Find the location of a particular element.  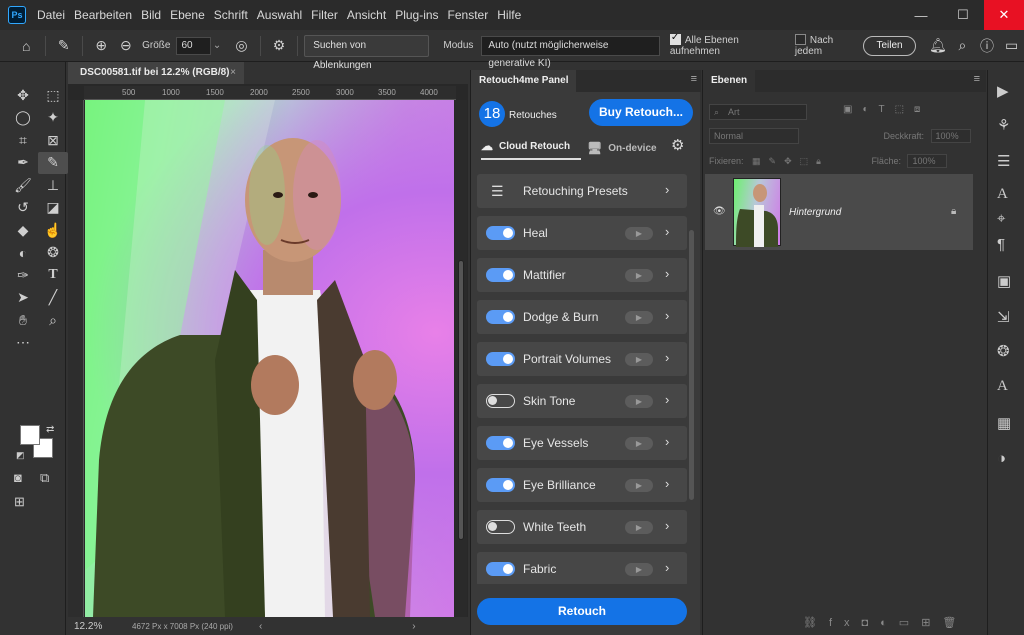

brush-subtract-icon: ⊖ is located at coordinates (126, 46).